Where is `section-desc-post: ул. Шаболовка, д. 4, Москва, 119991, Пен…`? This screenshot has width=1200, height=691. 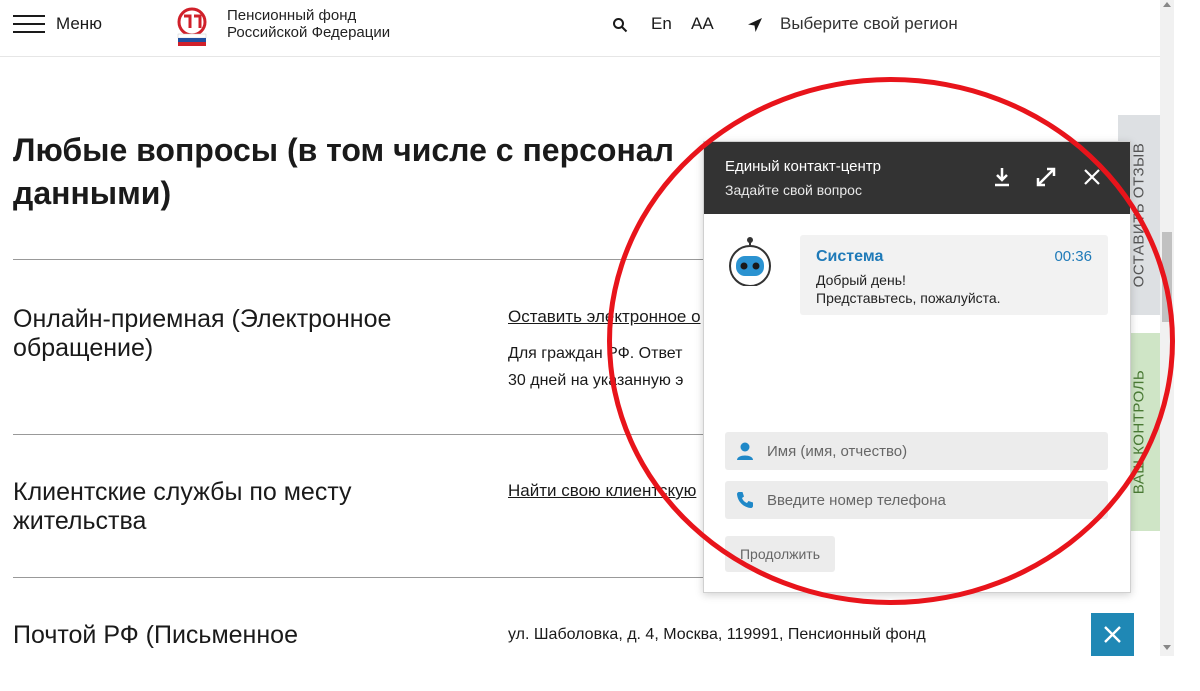
section-desc-post: ул. Шаболовка, д. 4, Москва, 119991, Пен… is located at coordinates (717, 634).